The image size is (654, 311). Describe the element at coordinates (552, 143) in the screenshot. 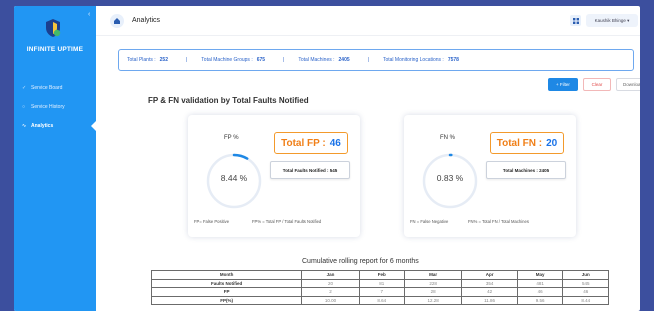

I see `total-fn-value: 20` at that location.